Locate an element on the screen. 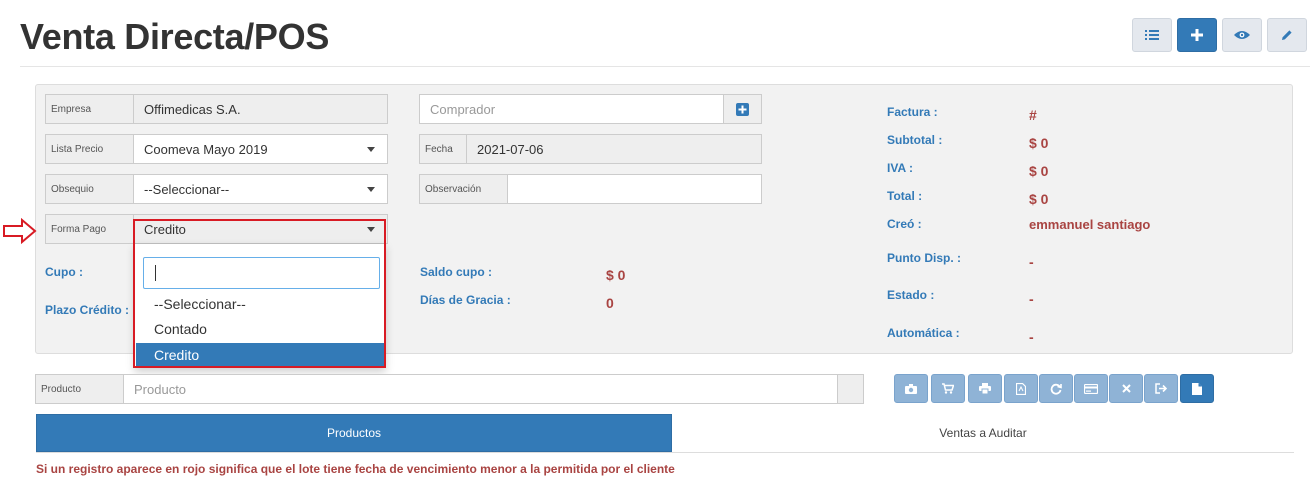  tab-productos: Productos is located at coordinates (354, 433).